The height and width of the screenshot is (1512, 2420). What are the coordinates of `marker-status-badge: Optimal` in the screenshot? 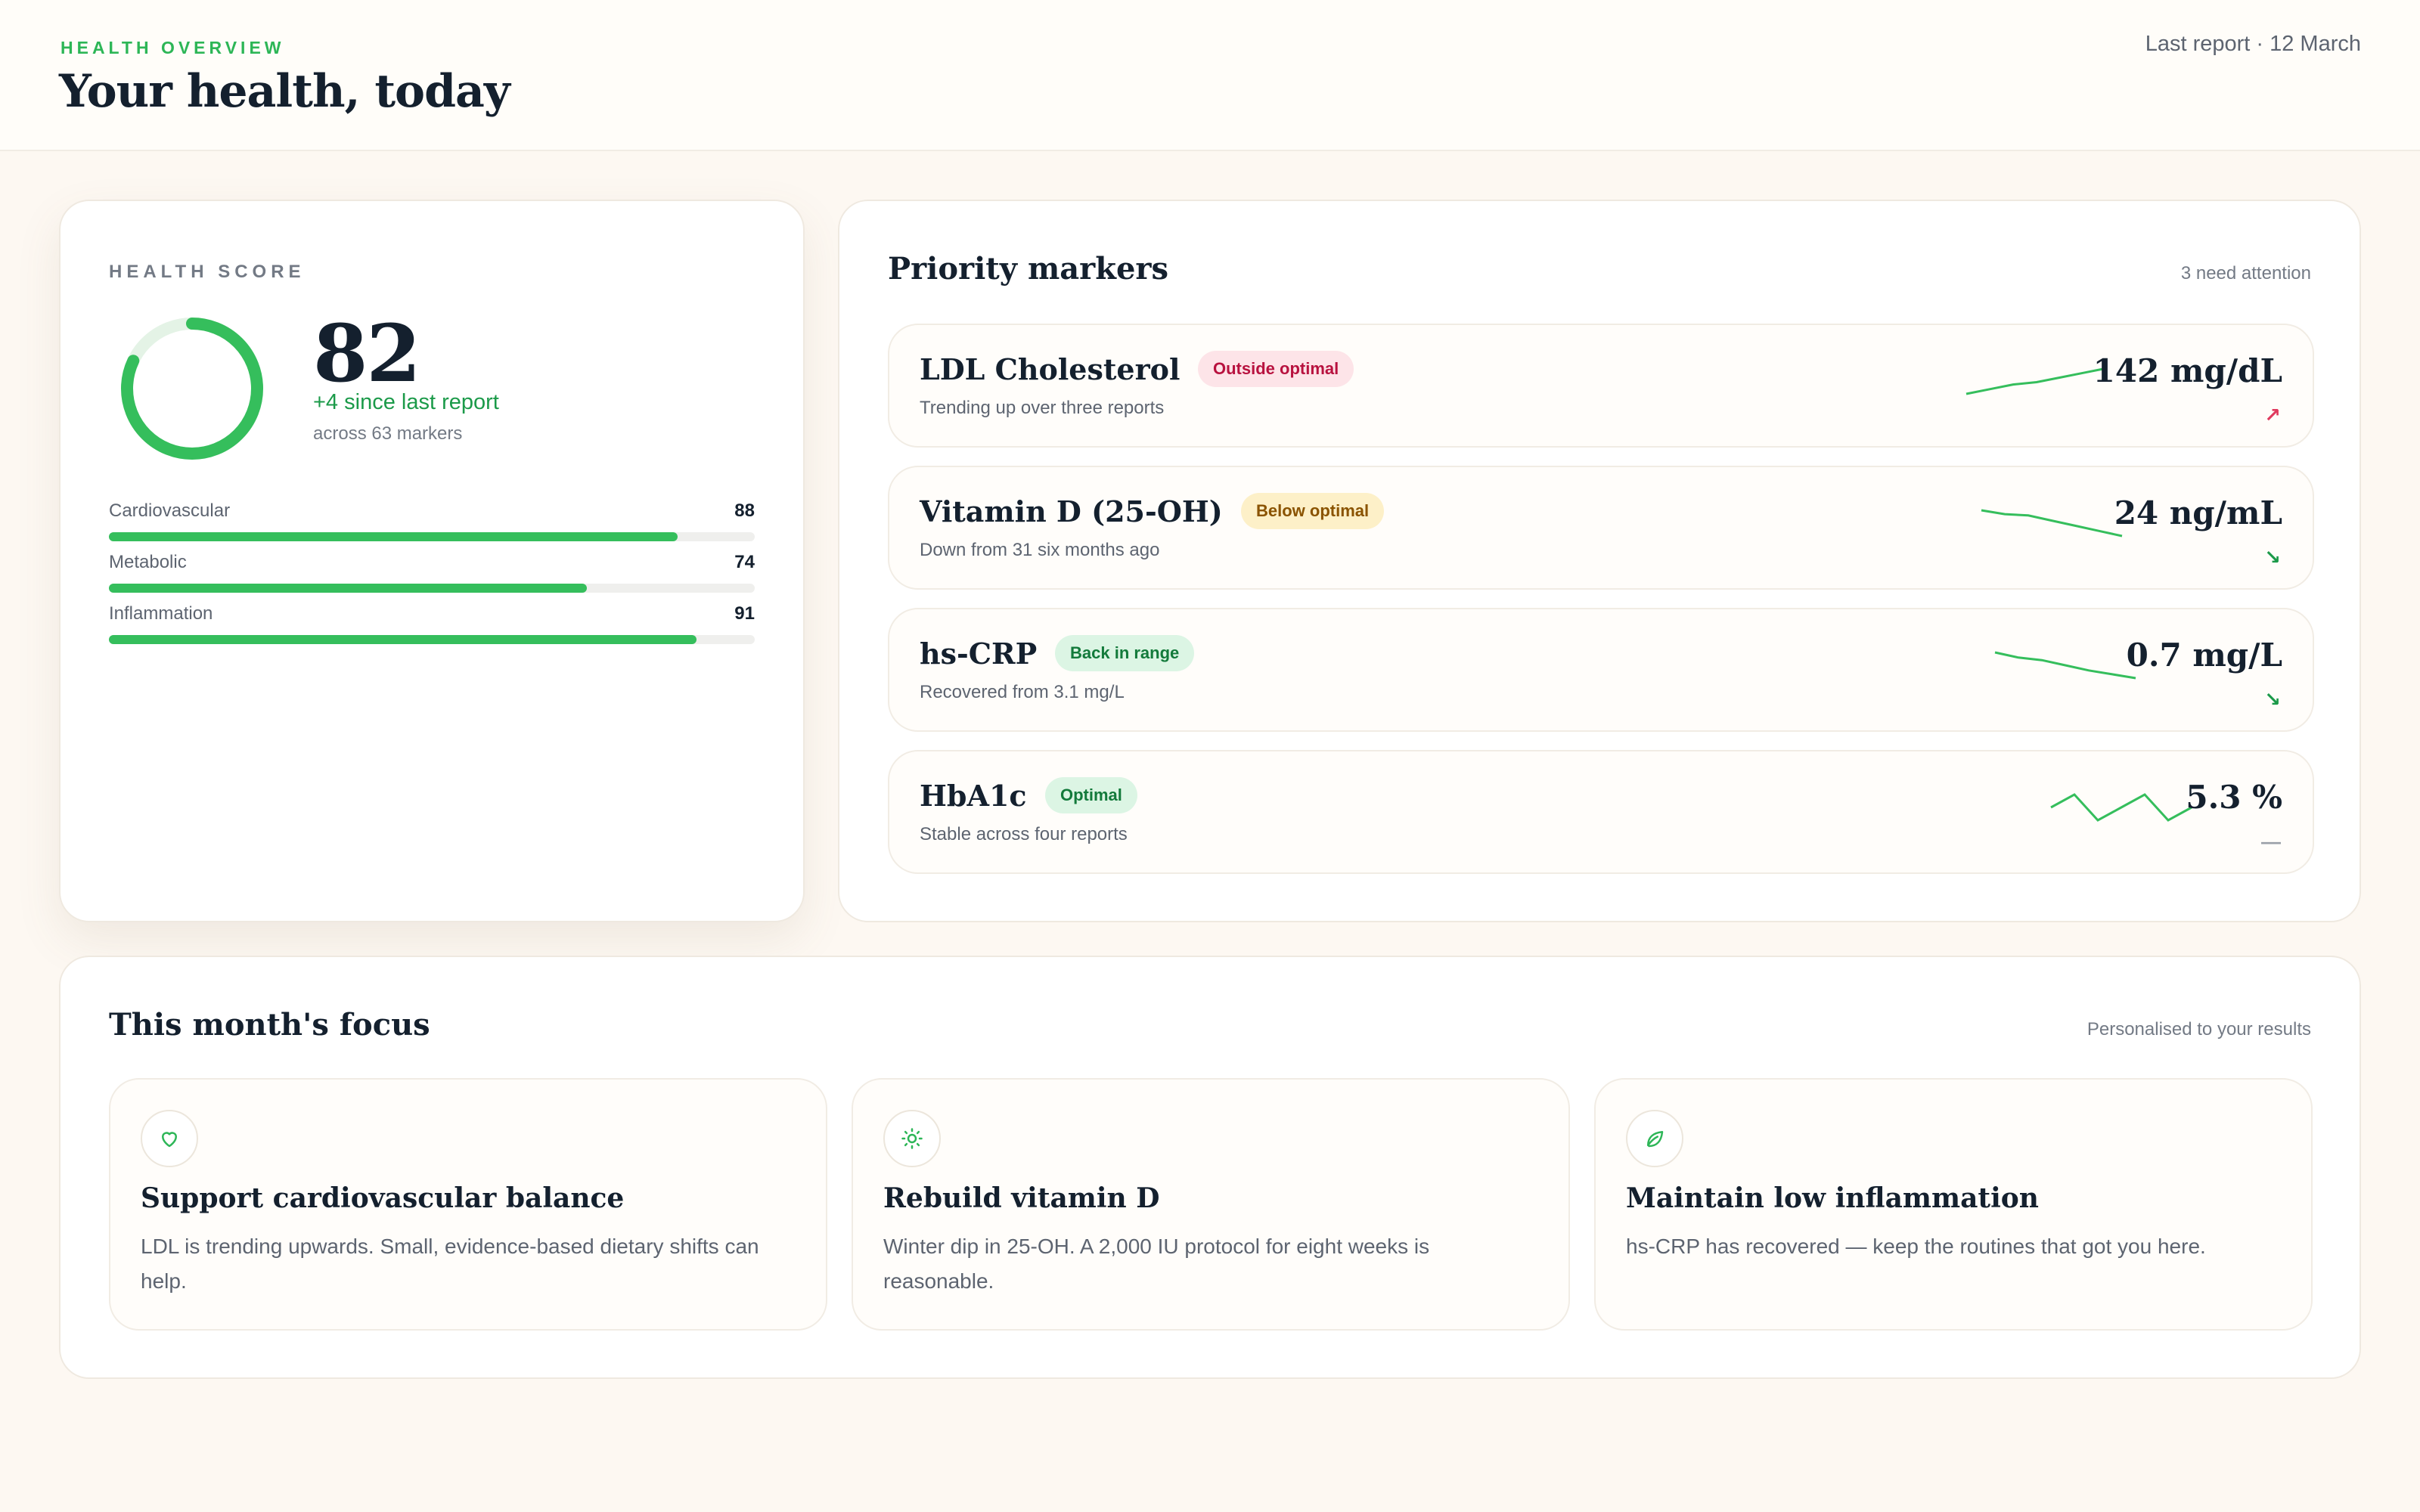 It's located at (1091, 795).